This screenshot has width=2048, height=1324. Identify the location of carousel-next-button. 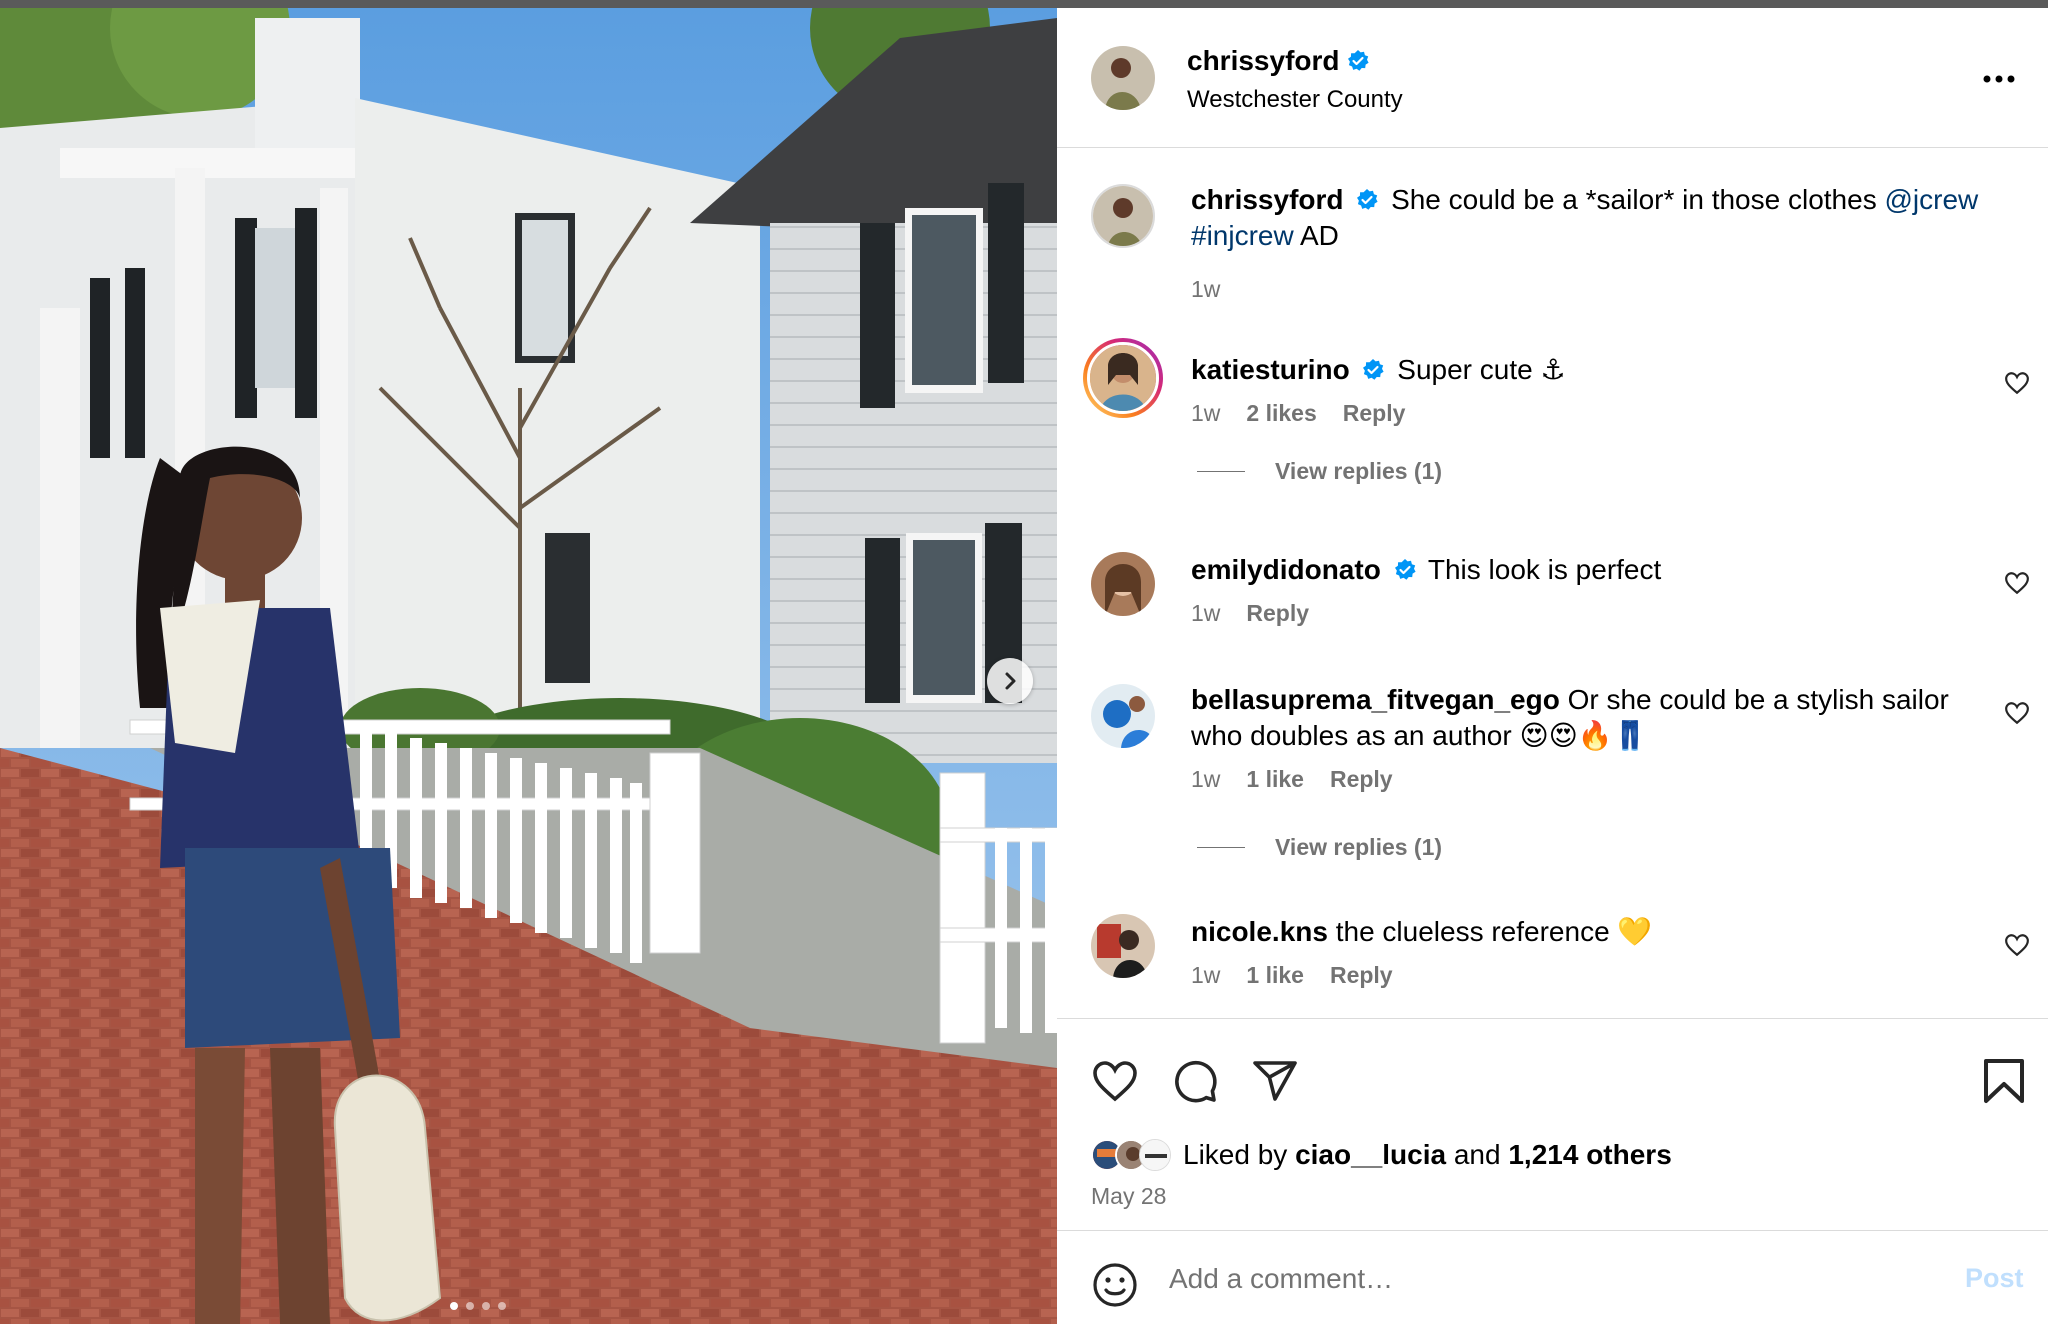
(1010, 681).